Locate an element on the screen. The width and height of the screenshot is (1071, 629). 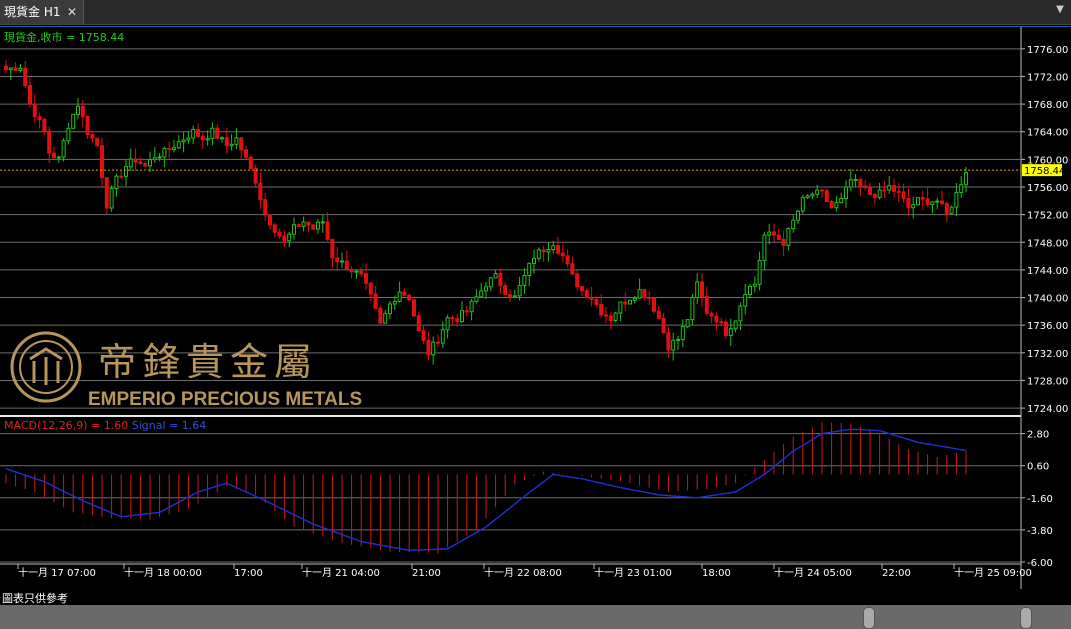
scroll-handle-right is located at coordinates (1026, 618).